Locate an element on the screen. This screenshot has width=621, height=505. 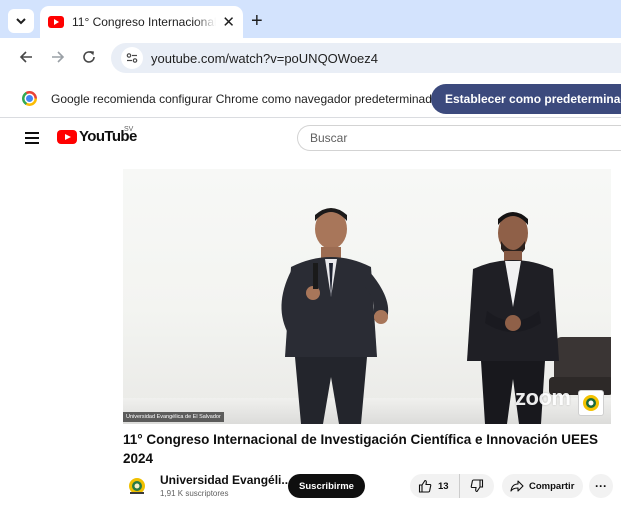
url-text: youtube.com/watch?v=poUNQOWoez4 is located at coordinates (265, 58).